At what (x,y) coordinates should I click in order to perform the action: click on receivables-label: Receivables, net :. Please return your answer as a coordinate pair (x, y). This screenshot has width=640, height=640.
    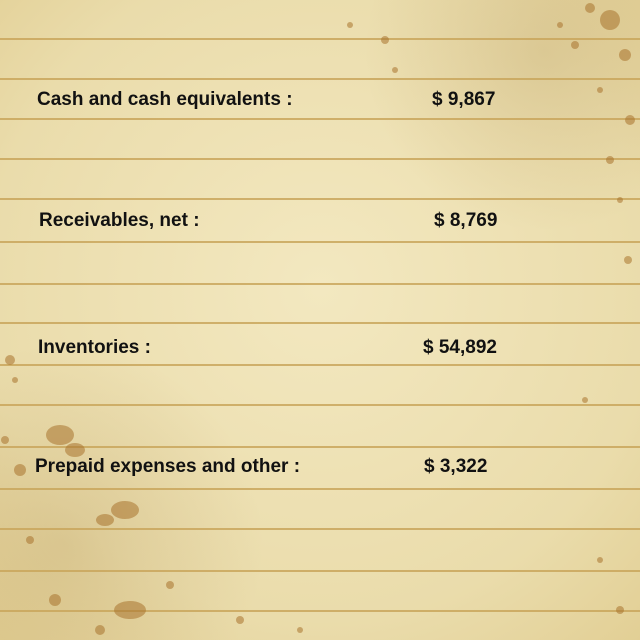
    Looking at the image, I should click on (119, 220).